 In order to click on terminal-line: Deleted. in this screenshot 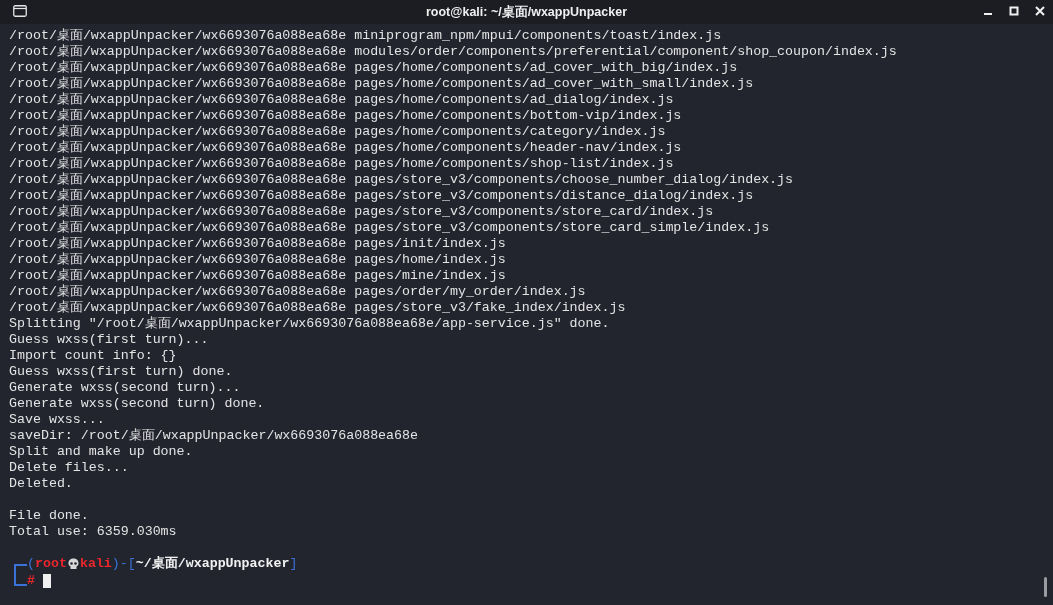, I will do `click(41, 484)`.